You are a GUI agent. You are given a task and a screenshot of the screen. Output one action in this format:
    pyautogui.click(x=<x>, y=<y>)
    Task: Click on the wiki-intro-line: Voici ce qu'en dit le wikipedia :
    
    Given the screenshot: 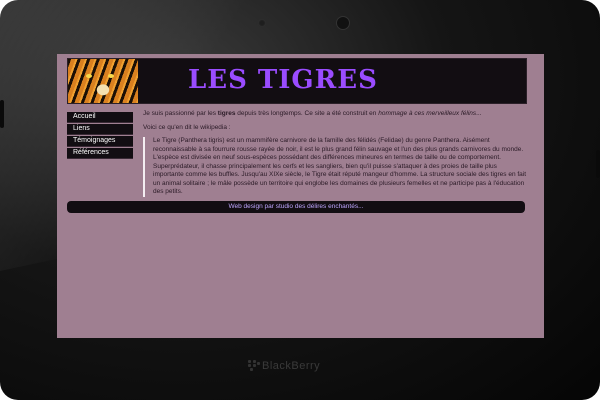 What is the action you would take?
    pyautogui.click(x=187, y=127)
    